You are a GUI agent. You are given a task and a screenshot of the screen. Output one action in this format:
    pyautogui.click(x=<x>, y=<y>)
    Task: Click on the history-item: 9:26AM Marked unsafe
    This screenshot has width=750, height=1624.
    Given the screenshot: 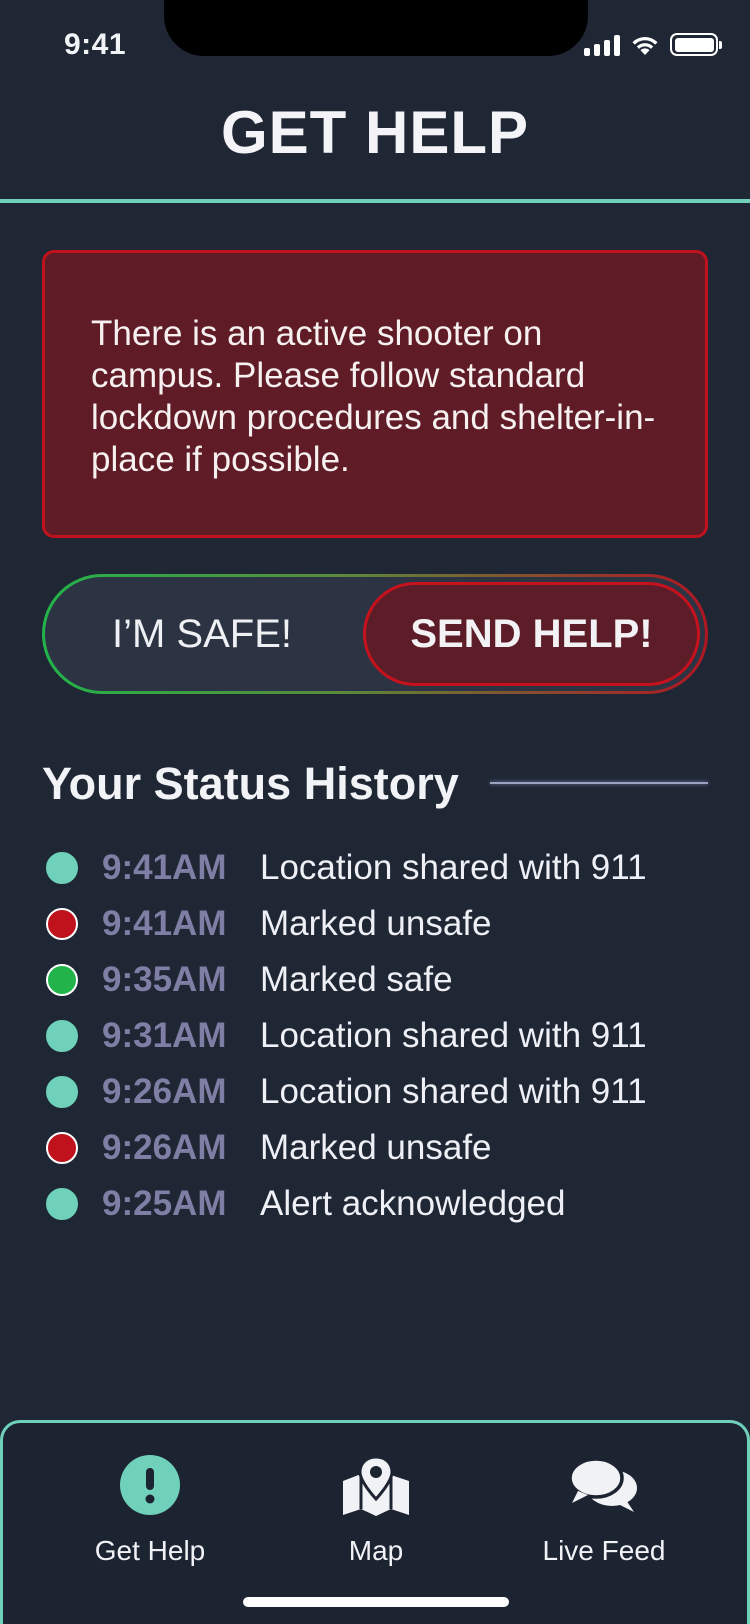 What is the action you would take?
    pyautogui.click(x=386, y=1148)
    